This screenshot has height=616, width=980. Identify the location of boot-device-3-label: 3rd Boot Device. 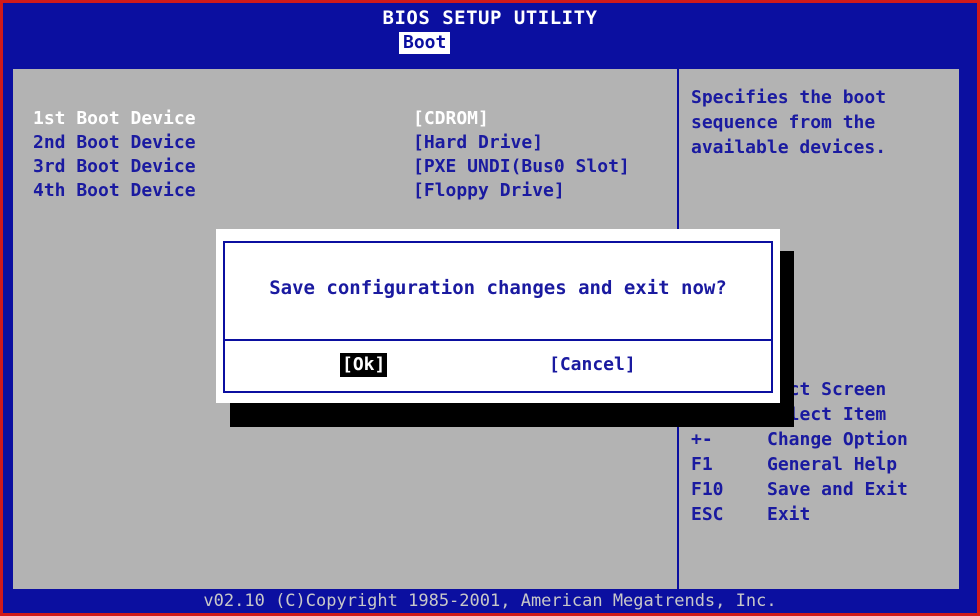
(114, 167).